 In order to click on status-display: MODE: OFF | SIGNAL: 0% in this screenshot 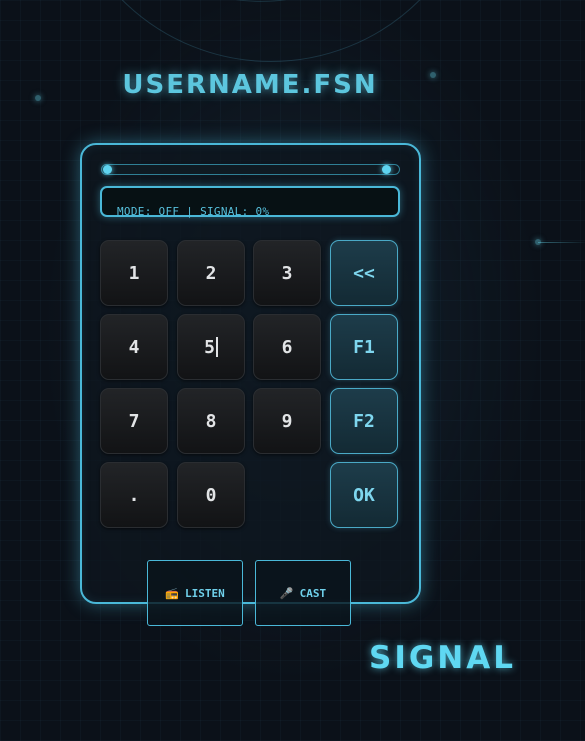, I will do `click(250, 202)`.